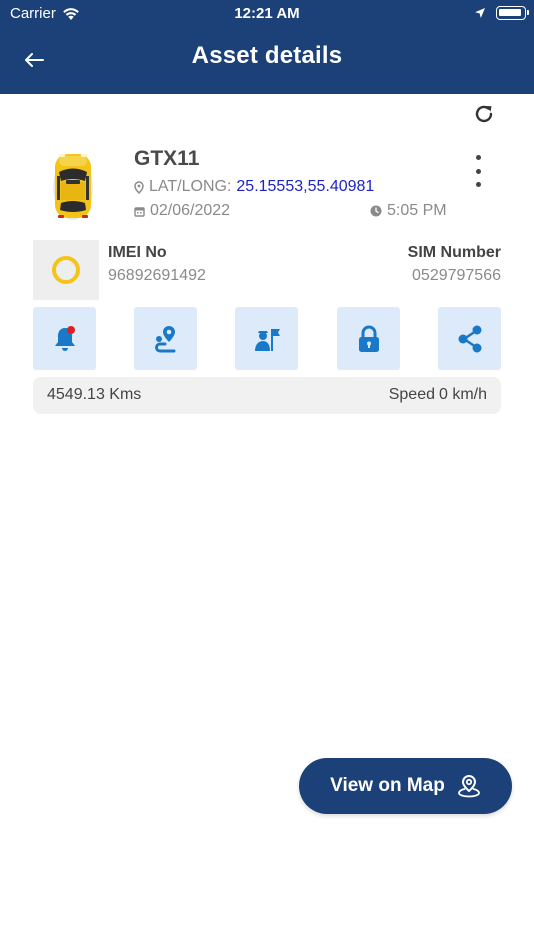 This screenshot has width=534, height=950. What do you see at coordinates (94, 394) in the screenshot?
I see `distance-value: 4549.13 Kms` at bounding box center [94, 394].